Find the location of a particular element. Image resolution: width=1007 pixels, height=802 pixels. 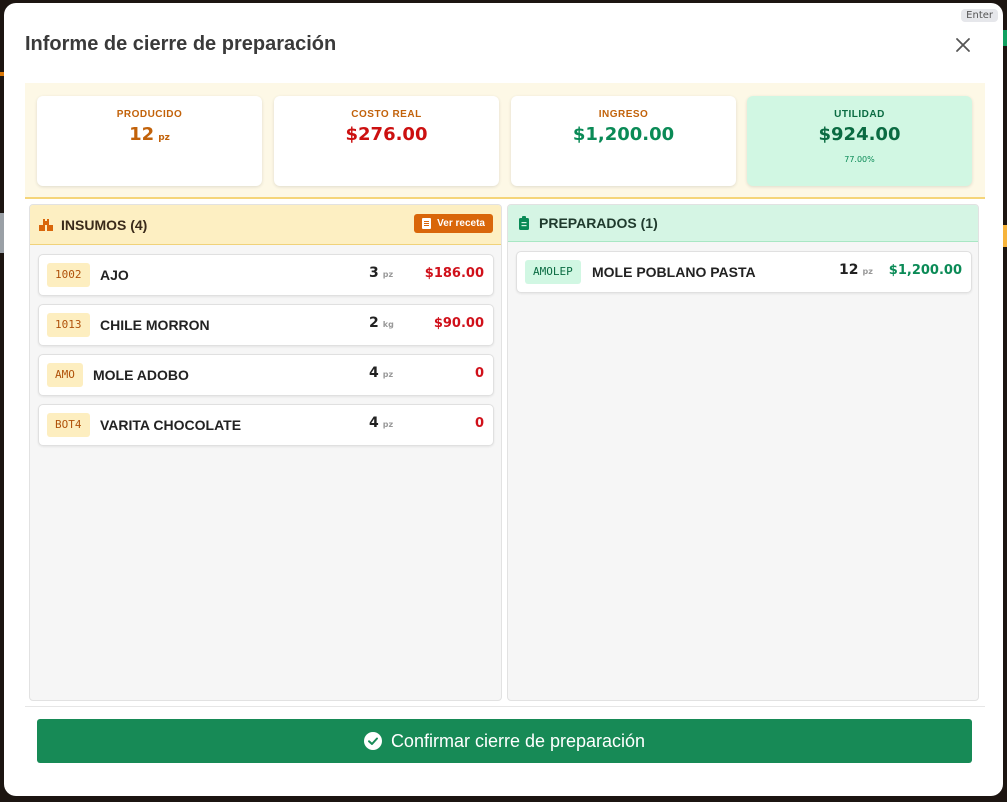

input-name: VARITA CHOCOLATE is located at coordinates (171, 425).